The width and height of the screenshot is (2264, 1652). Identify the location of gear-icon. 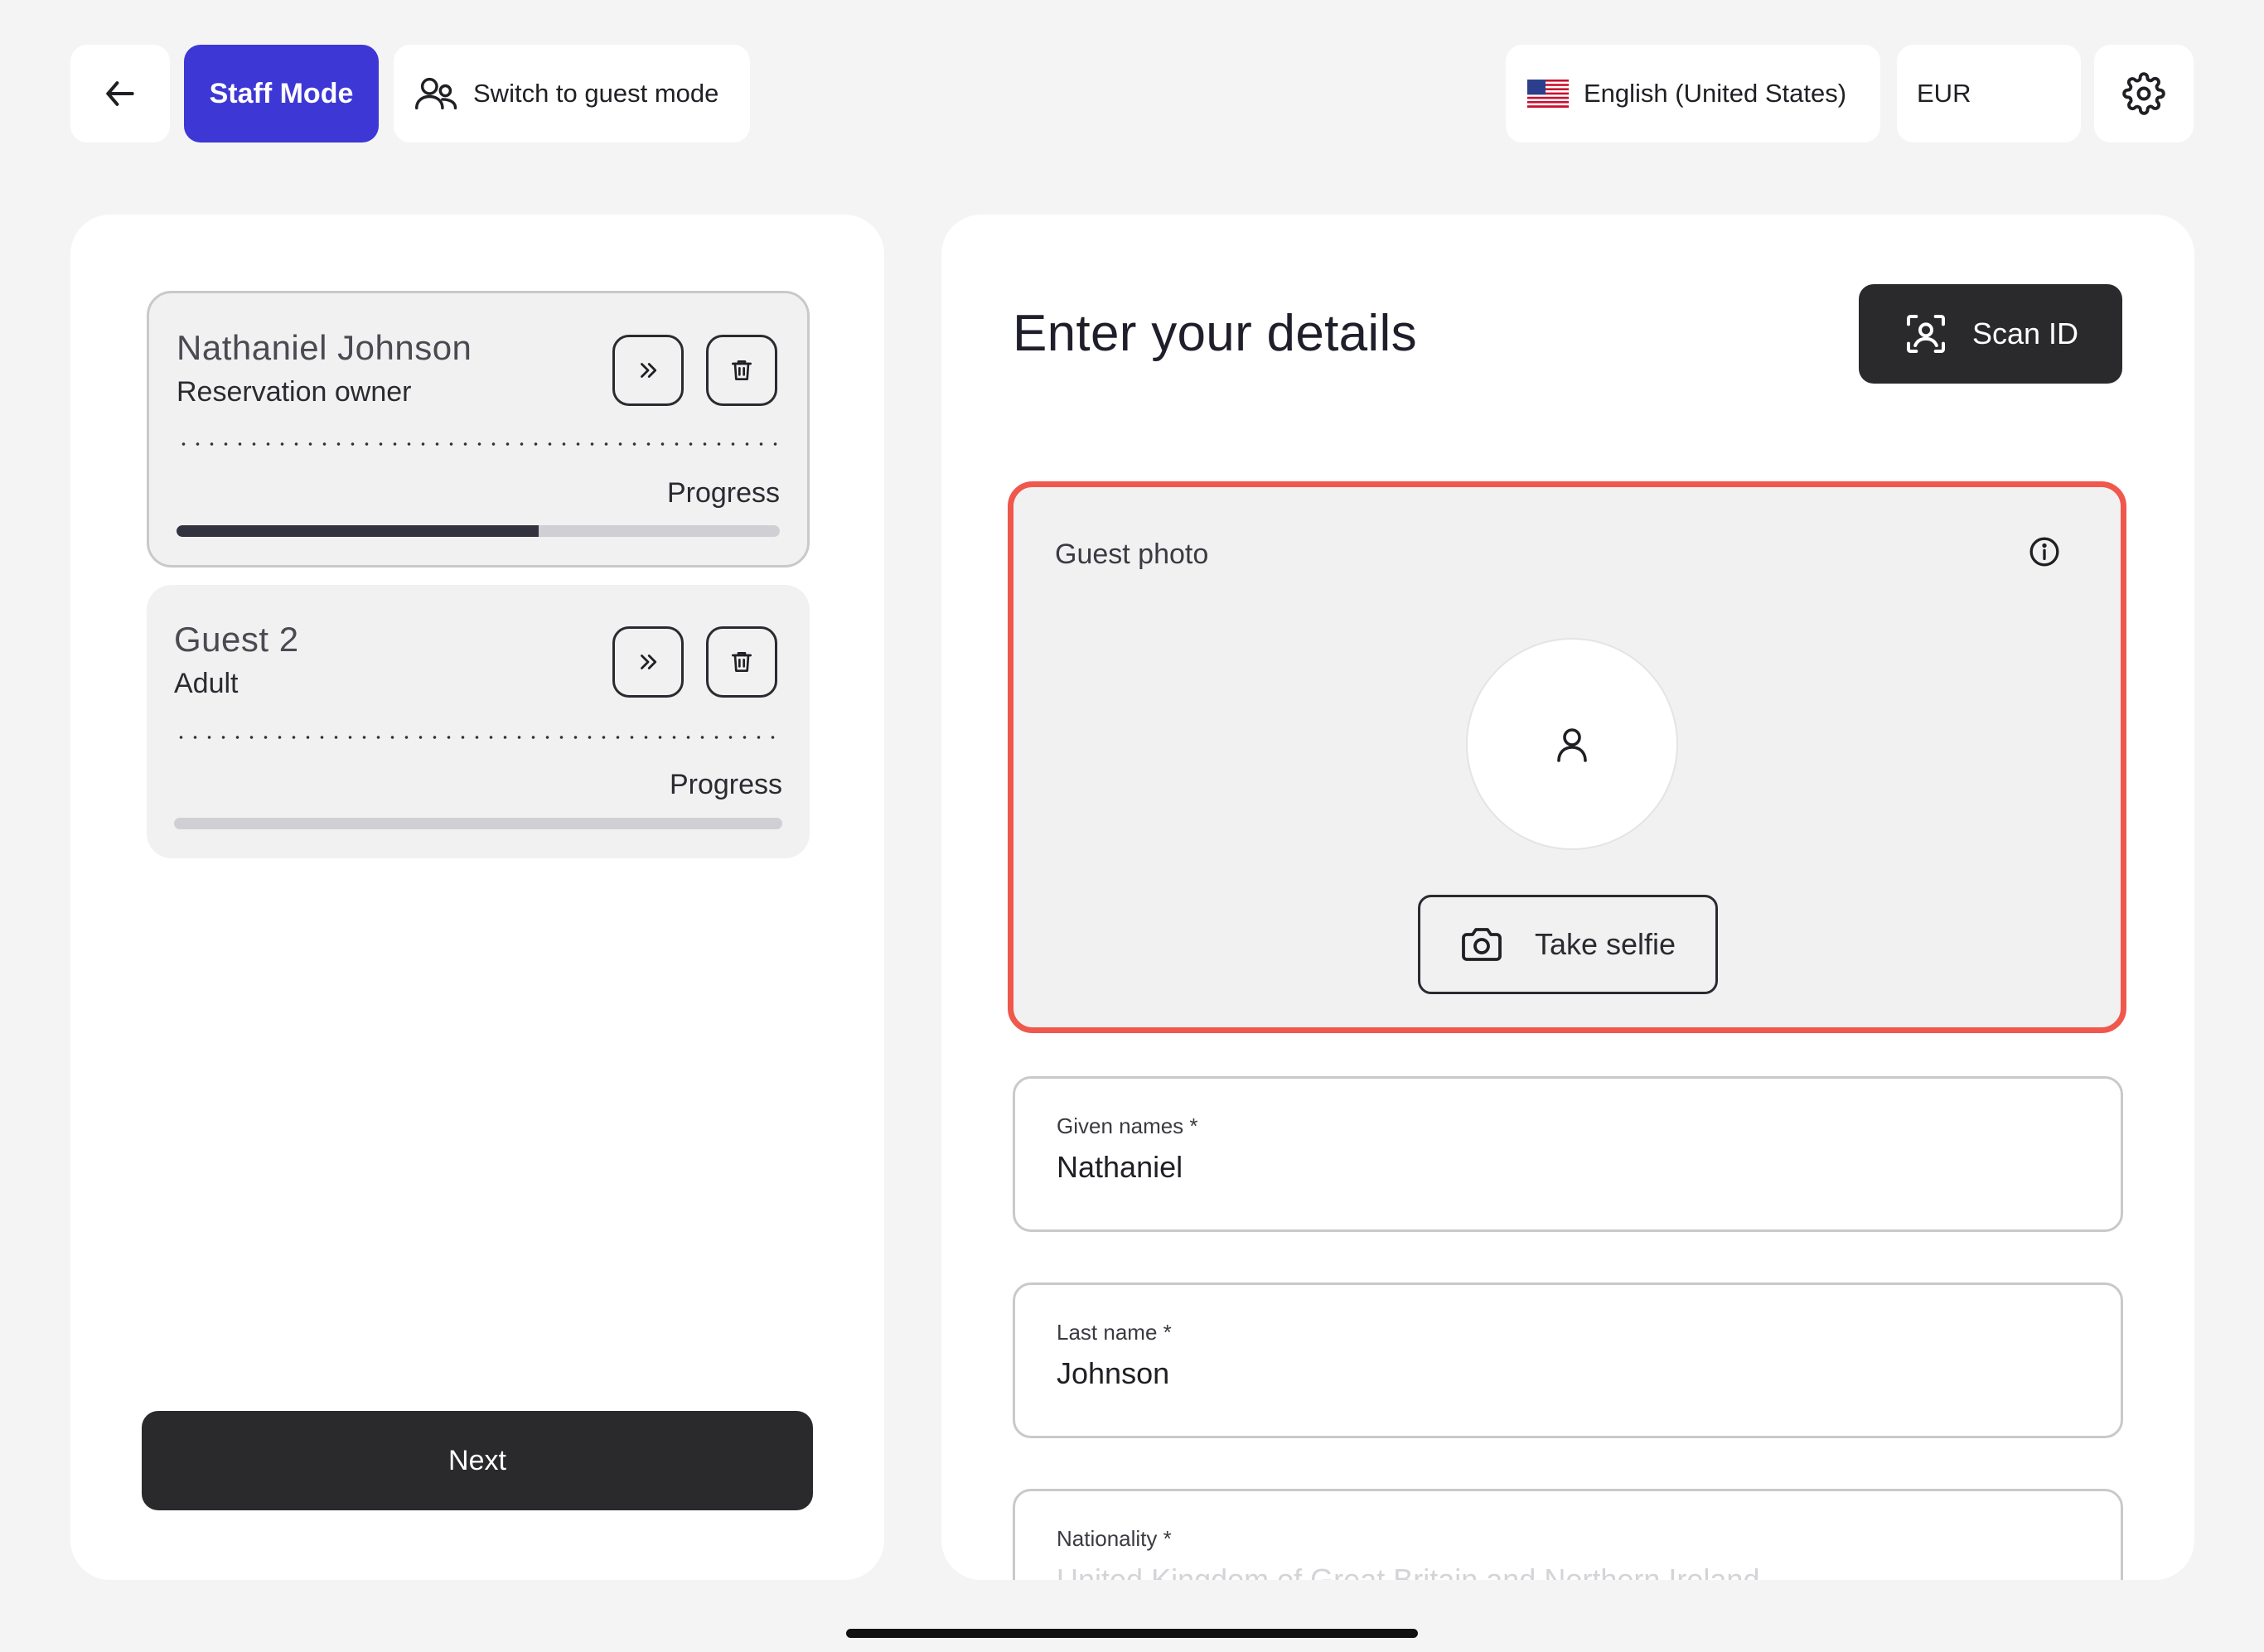
(2143, 93).